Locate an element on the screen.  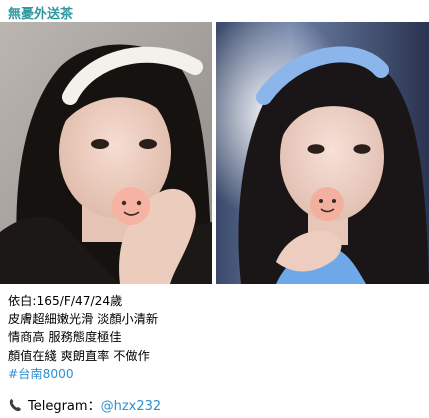
telegram-handle-link: @hzx232 is located at coordinates (131, 406).